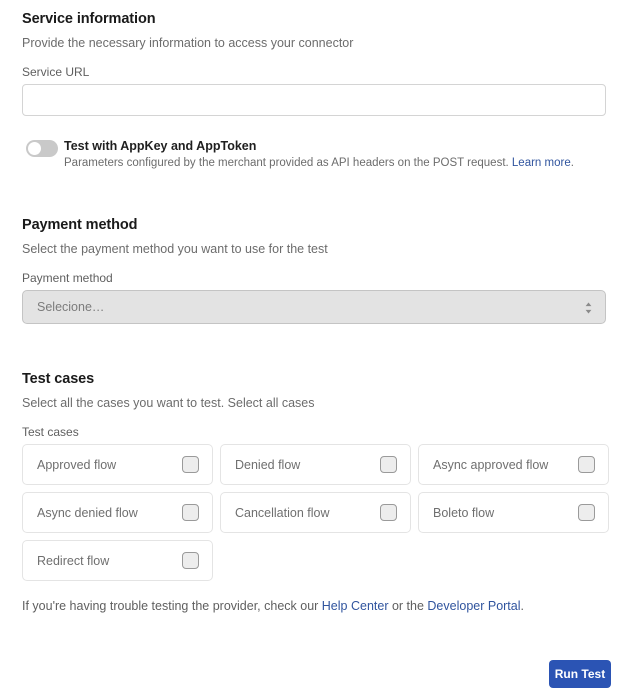 The width and height of the screenshot is (628, 699). Describe the element at coordinates (513, 512) in the screenshot. I see `test-case-card: Boleto flow` at that location.